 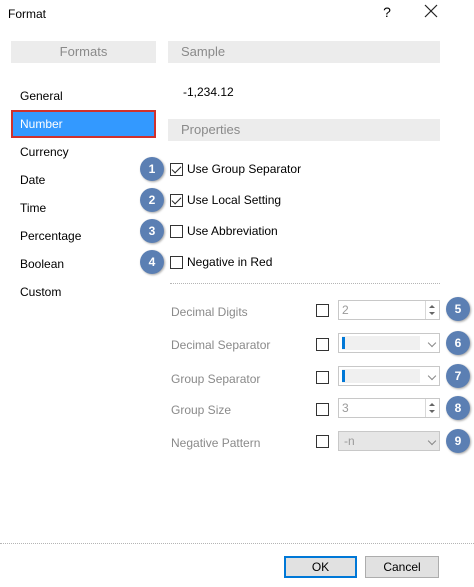 I want to click on group-size-value: 3, so click(x=345, y=408).